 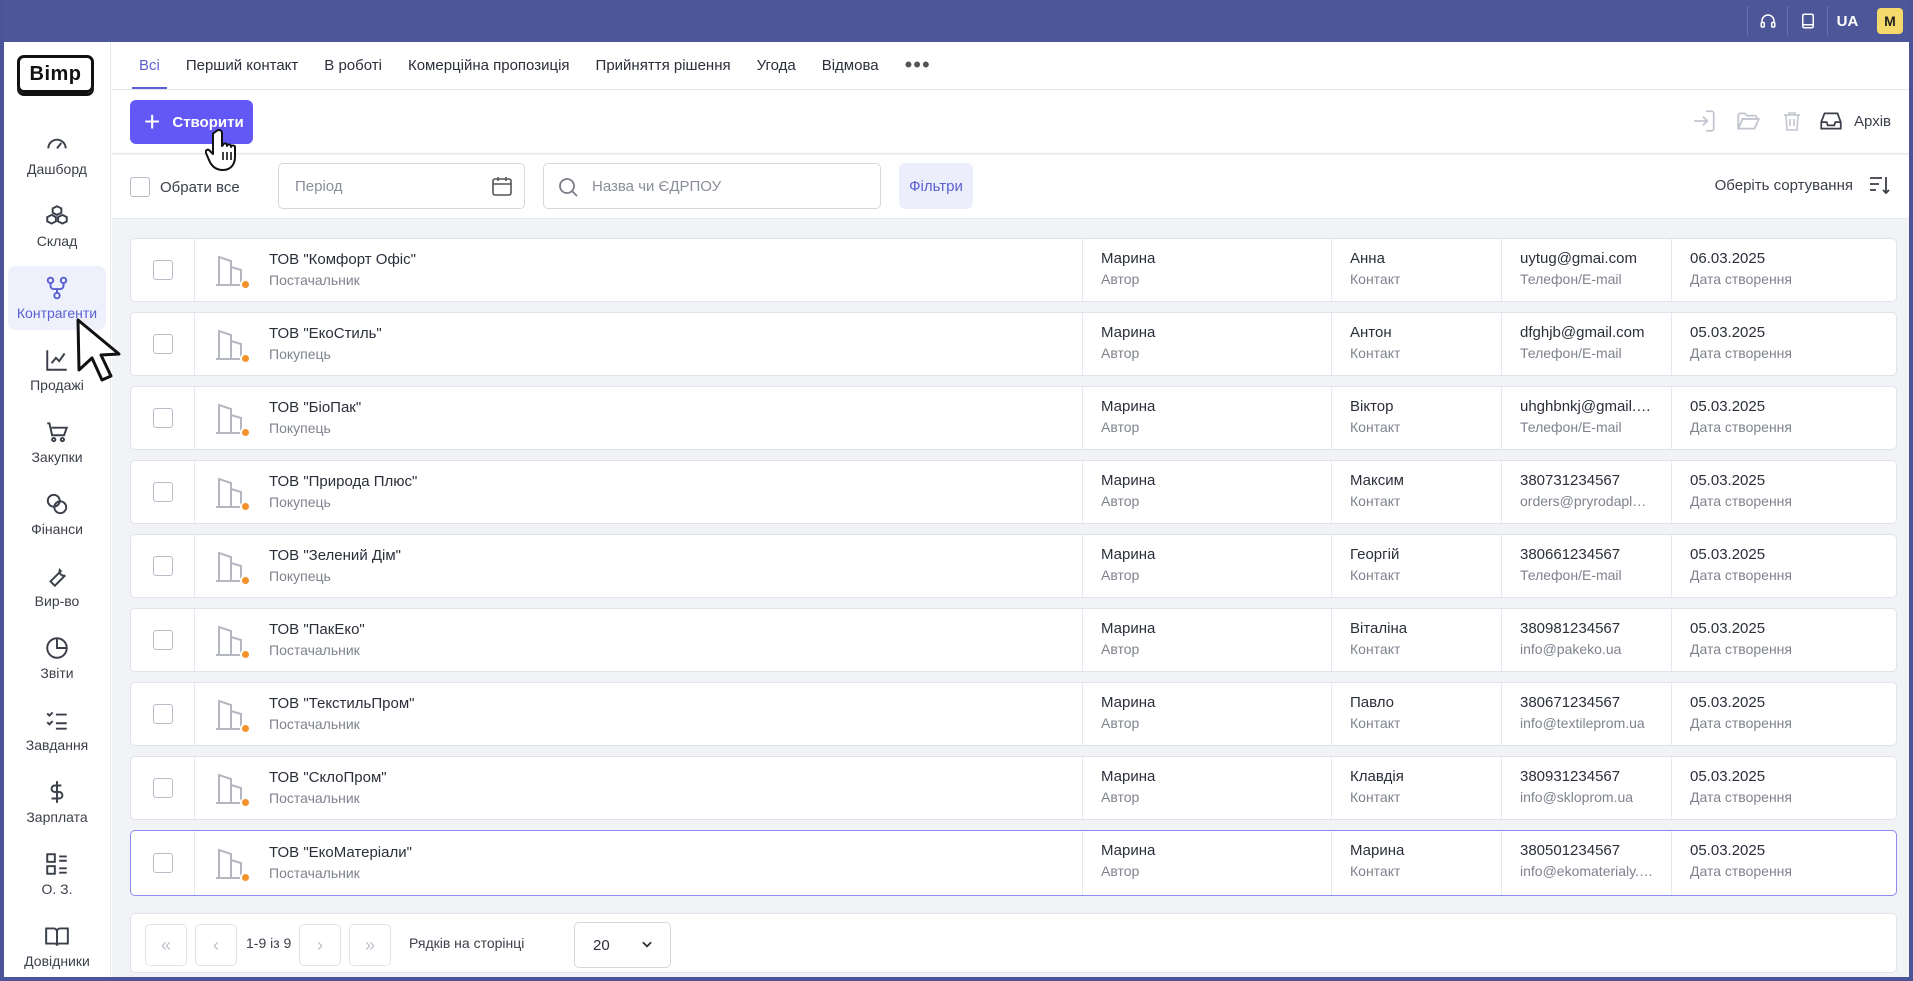 What do you see at coordinates (1792, 121) in the screenshot?
I see `delete-button` at bounding box center [1792, 121].